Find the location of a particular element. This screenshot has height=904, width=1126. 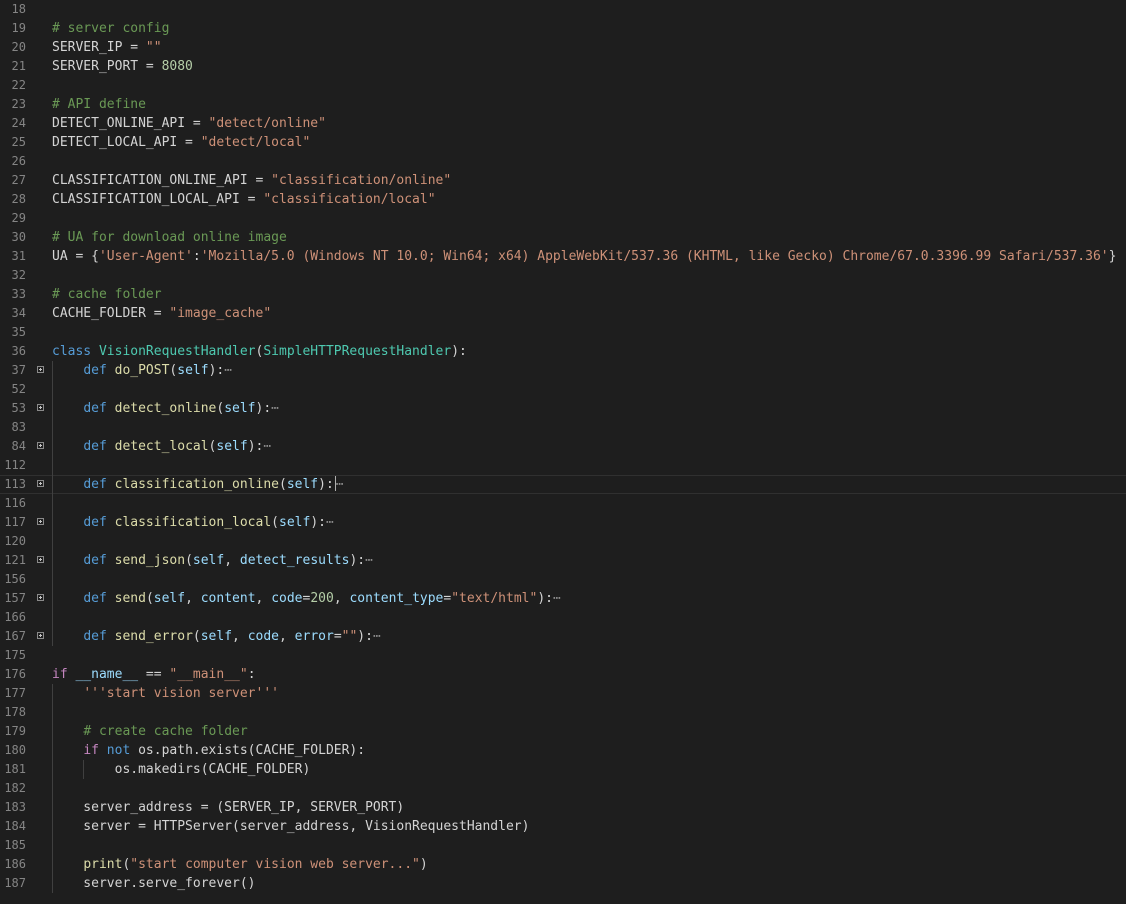

code-line: 156 is located at coordinates (563, 579).